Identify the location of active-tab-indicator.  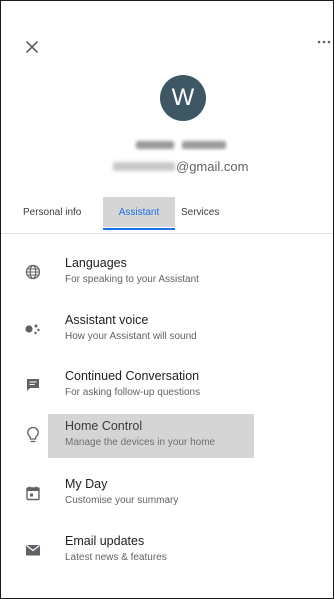
(139, 229).